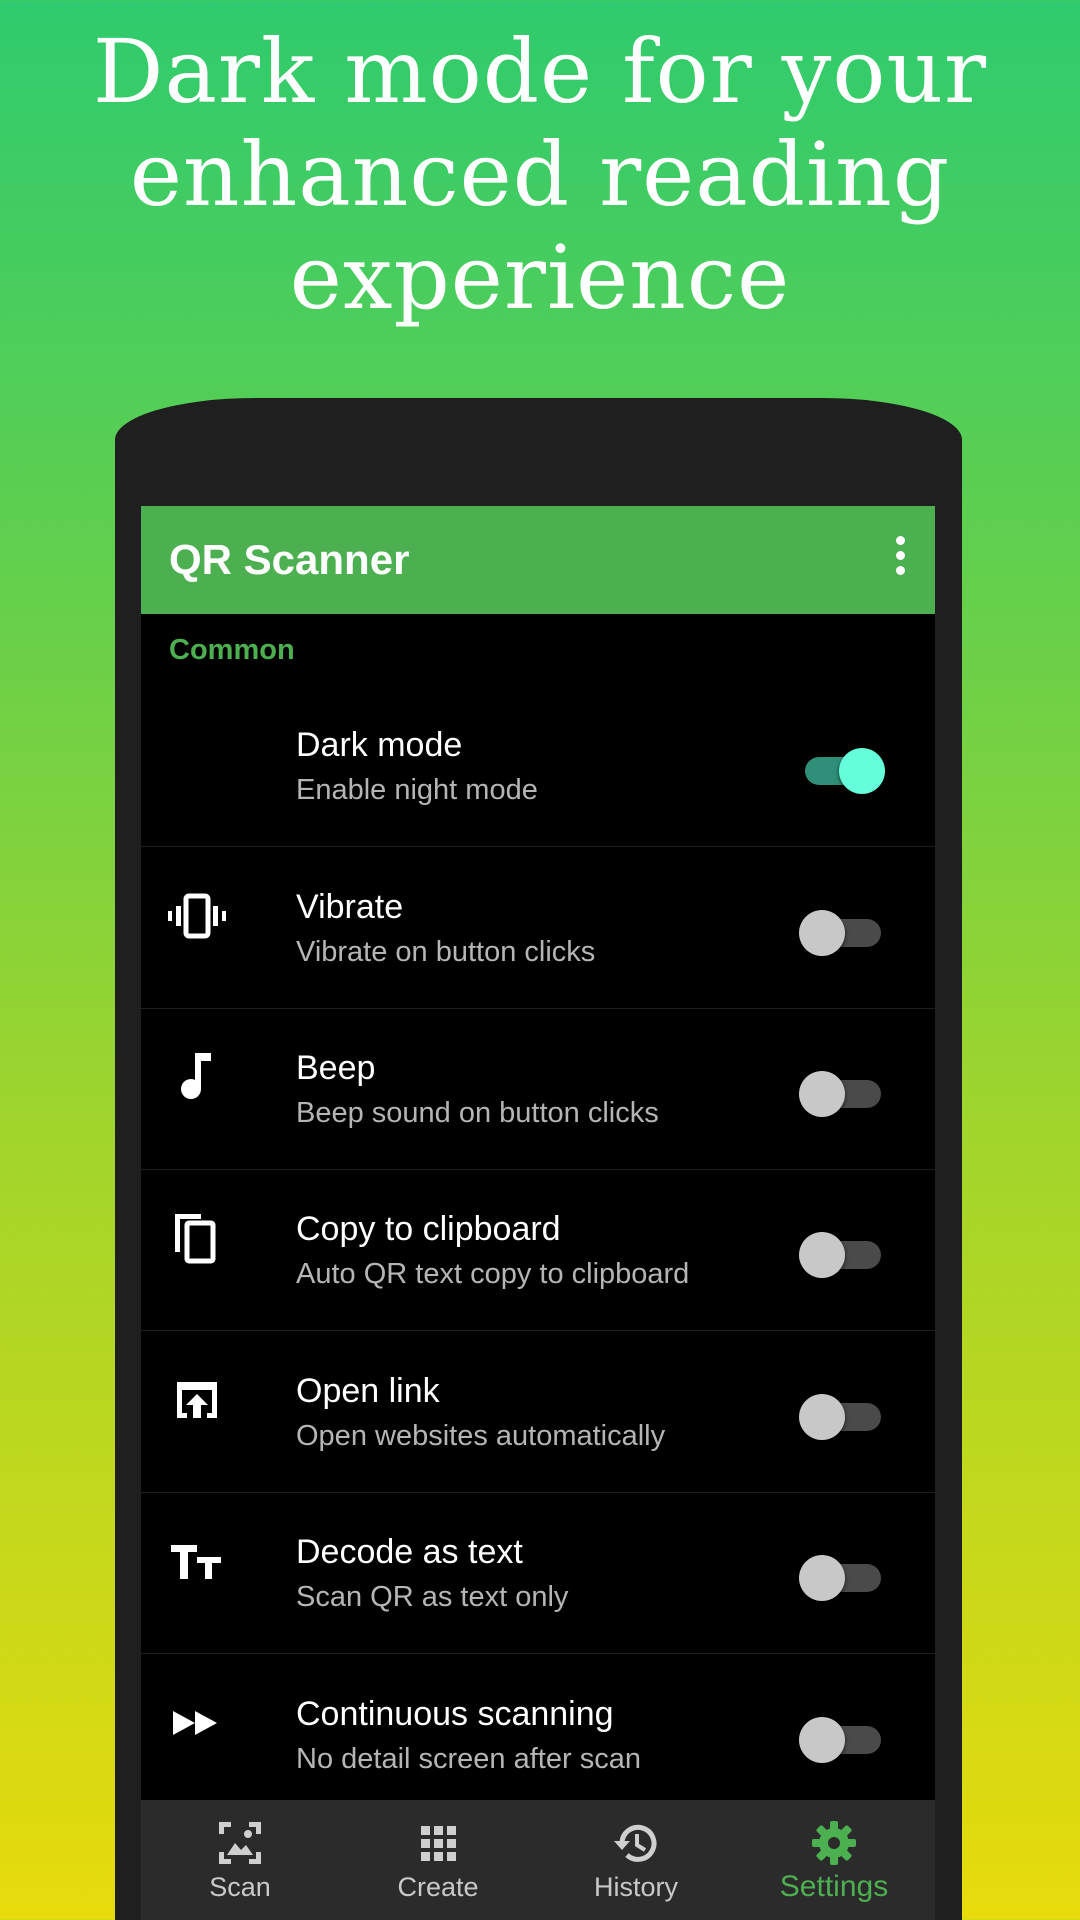 This screenshot has width=1080, height=1920. Describe the element at coordinates (538, 1573) in the screenshot. I see `setting-row-decode-as-text: Decode as text Scan QR as text only` at that location.